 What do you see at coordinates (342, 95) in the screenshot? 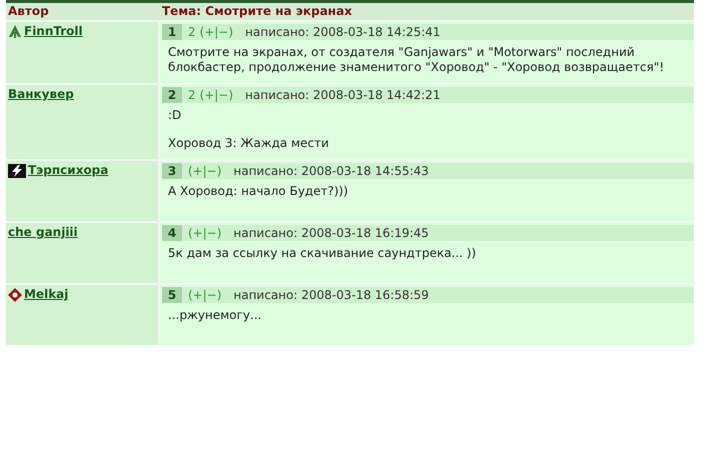
I see `post-date: написано: 2008-03-18 14:42:21` at bounding box center [342, 95].